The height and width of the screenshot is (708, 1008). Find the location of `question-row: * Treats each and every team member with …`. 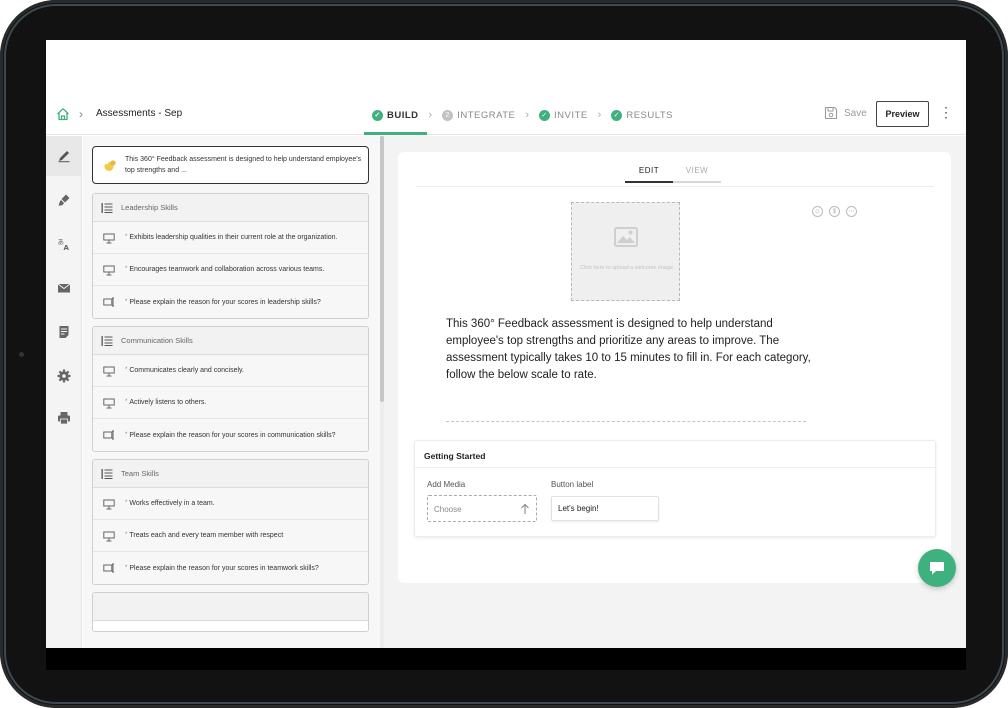

question-row: * Treats each and every team member with … is located at coordinates (230, 536).